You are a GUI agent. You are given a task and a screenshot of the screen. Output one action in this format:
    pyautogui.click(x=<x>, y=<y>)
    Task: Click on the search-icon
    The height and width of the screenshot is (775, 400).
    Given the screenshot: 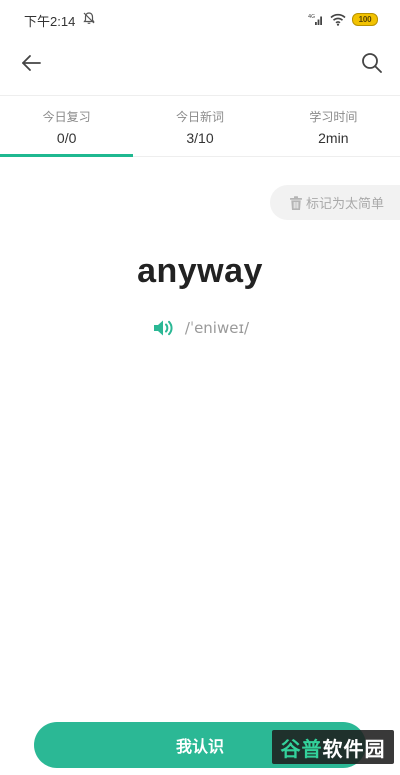 What is the action you would take?
    pyautogui.click(x=372, y=63)
    